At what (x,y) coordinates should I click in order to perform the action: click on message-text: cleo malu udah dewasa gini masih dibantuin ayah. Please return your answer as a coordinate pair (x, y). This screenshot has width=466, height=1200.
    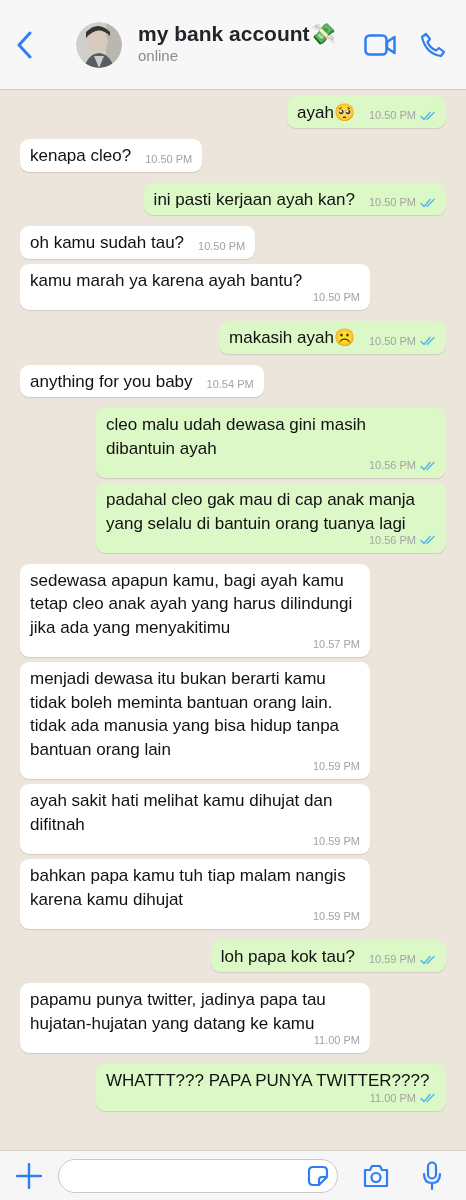
    Looking at the image, I should click on (236, 437).